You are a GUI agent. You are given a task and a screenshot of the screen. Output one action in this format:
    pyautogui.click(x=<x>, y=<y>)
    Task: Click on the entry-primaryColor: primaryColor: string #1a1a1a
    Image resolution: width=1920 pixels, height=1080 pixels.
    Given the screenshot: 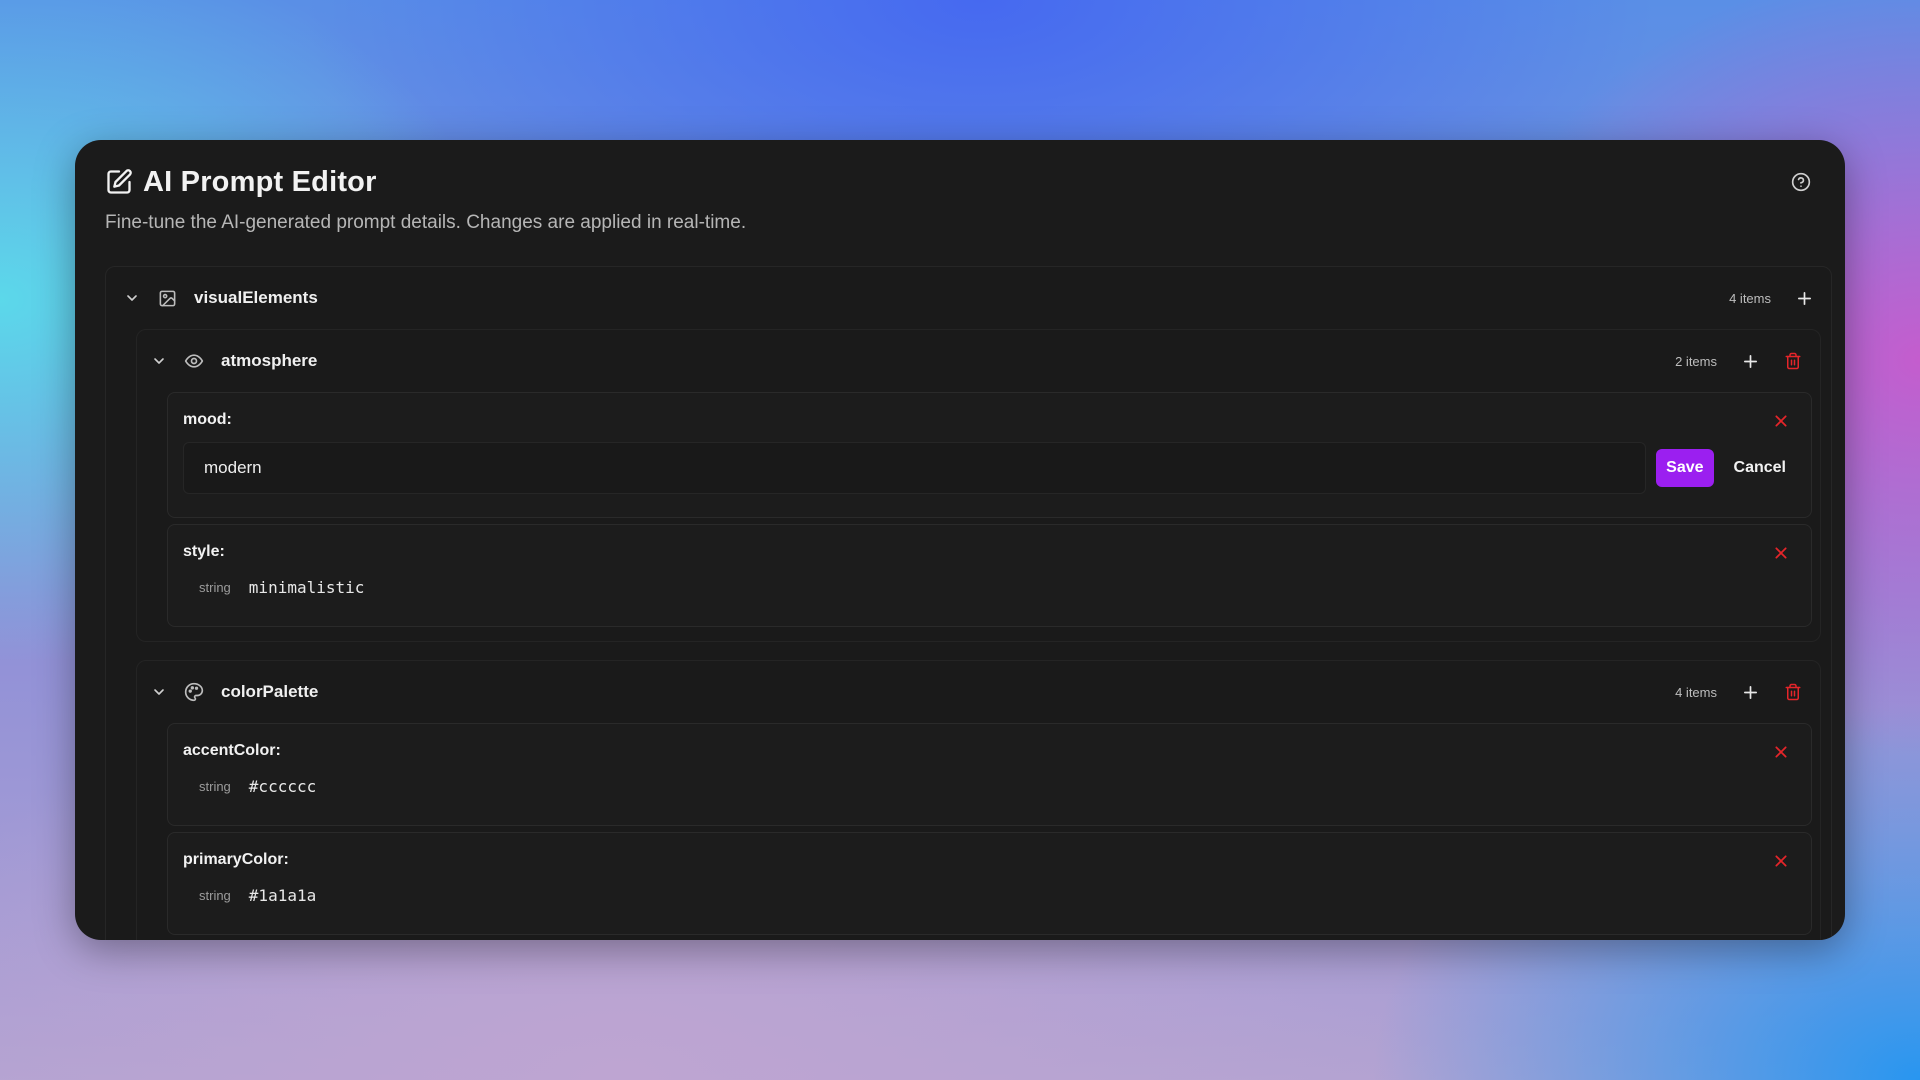 What is the action you would take?
    pyautogui.click(x=989, y=883)
    